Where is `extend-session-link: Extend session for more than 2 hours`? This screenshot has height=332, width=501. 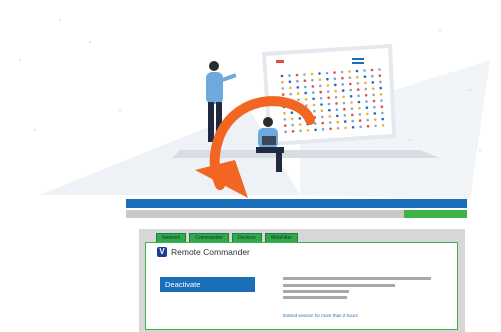
extend-session-link: Extend session for more than 2 hours is located at coordinates (320, 315).